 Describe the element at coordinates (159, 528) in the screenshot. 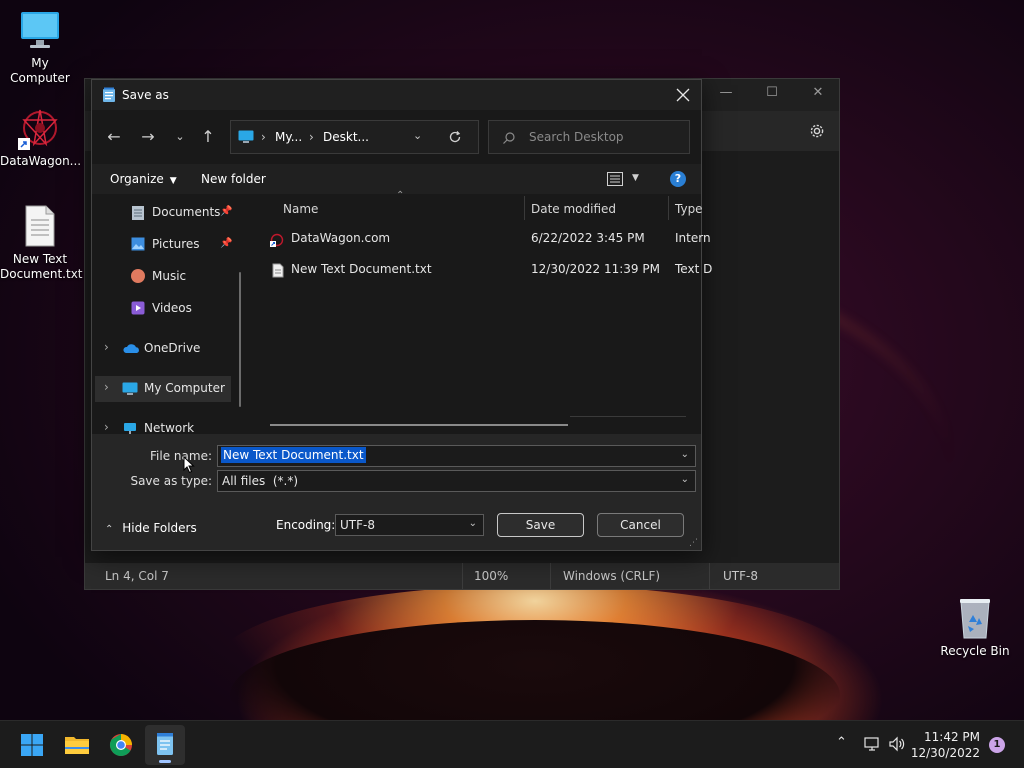

I see `hide-folders-label: Hide Folders` at that location.